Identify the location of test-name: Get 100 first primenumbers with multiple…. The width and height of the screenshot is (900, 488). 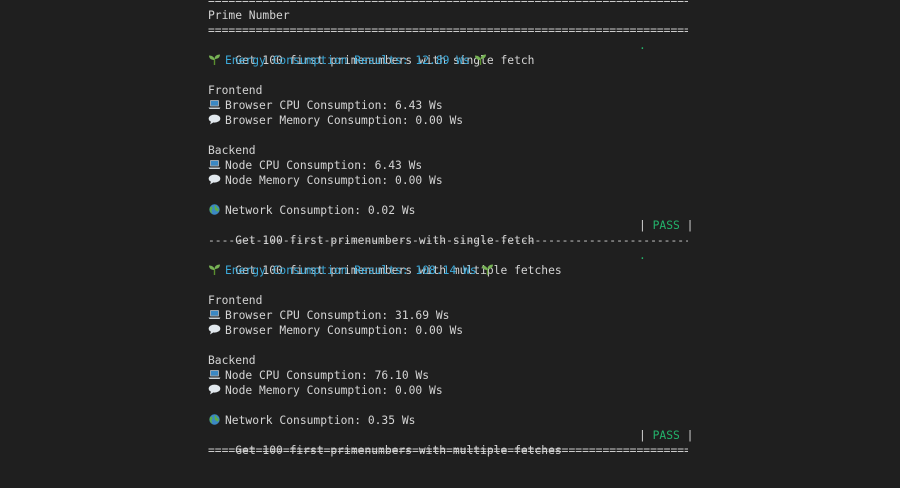
(440, 263).